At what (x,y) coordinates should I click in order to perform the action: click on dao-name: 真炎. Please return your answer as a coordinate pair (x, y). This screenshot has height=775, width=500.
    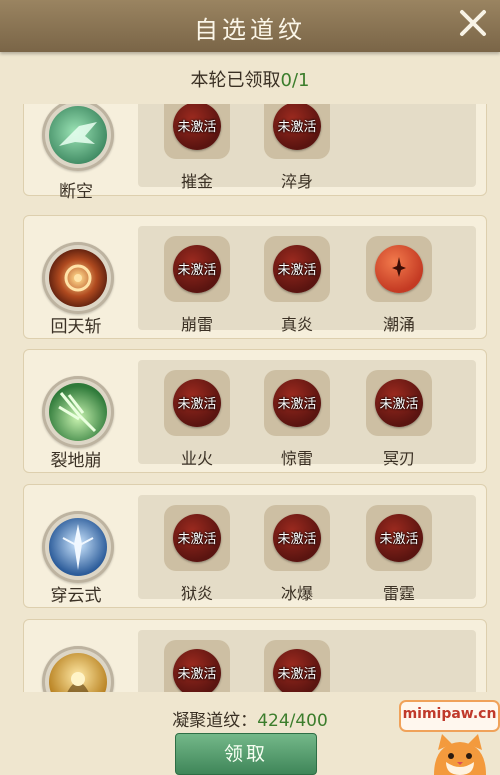
    Looking at the image, I should click on (296, 324).